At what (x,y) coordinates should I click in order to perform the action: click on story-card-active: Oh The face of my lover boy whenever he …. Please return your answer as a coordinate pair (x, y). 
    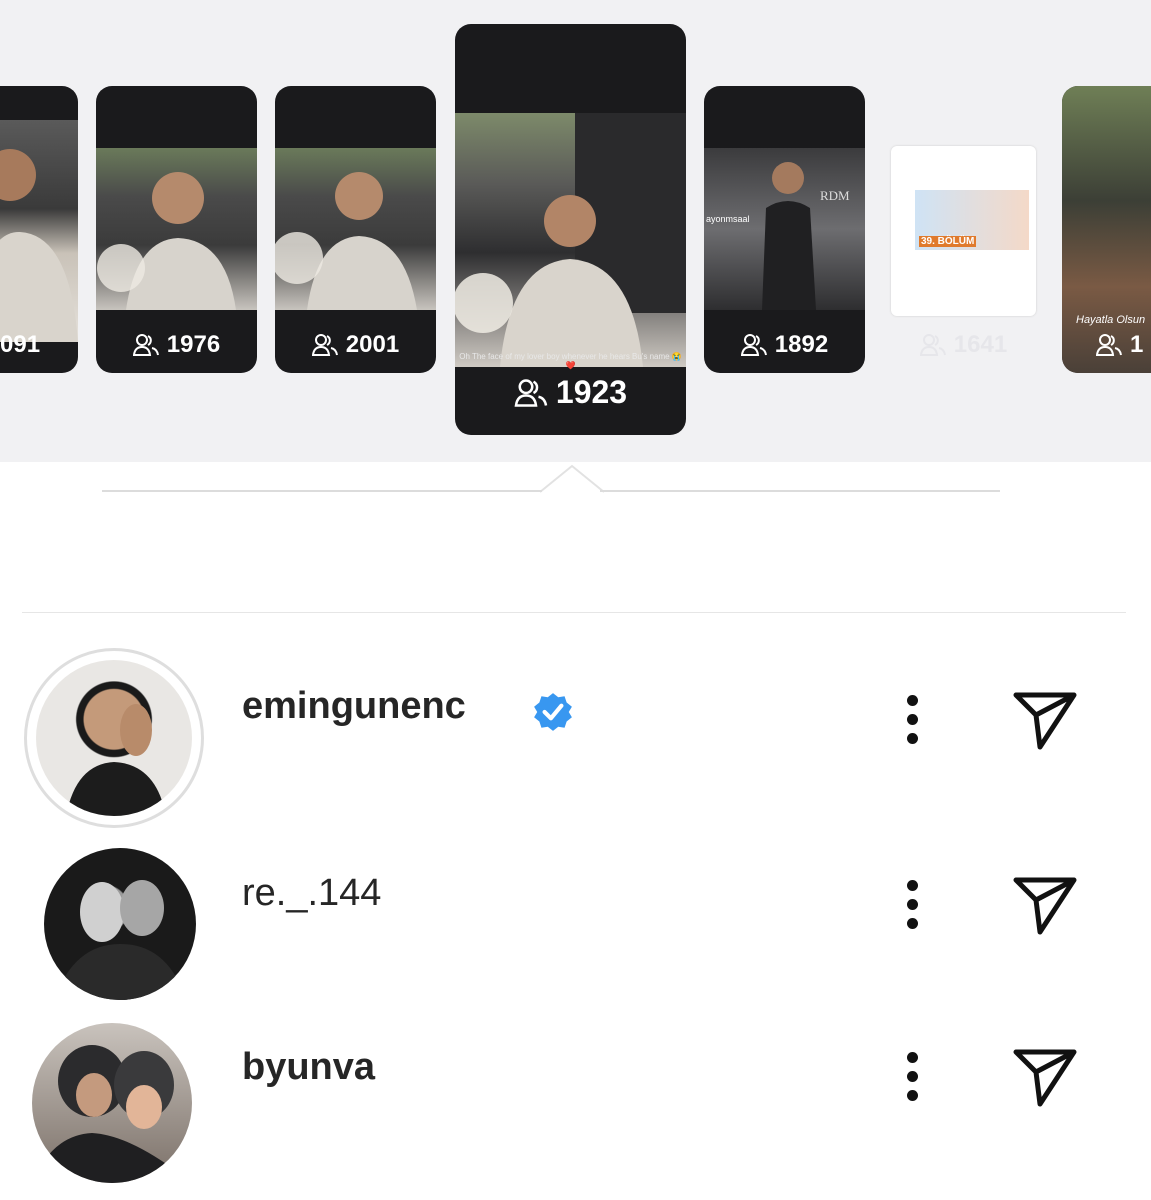
    Looking at the image, I should click on (570, 229).